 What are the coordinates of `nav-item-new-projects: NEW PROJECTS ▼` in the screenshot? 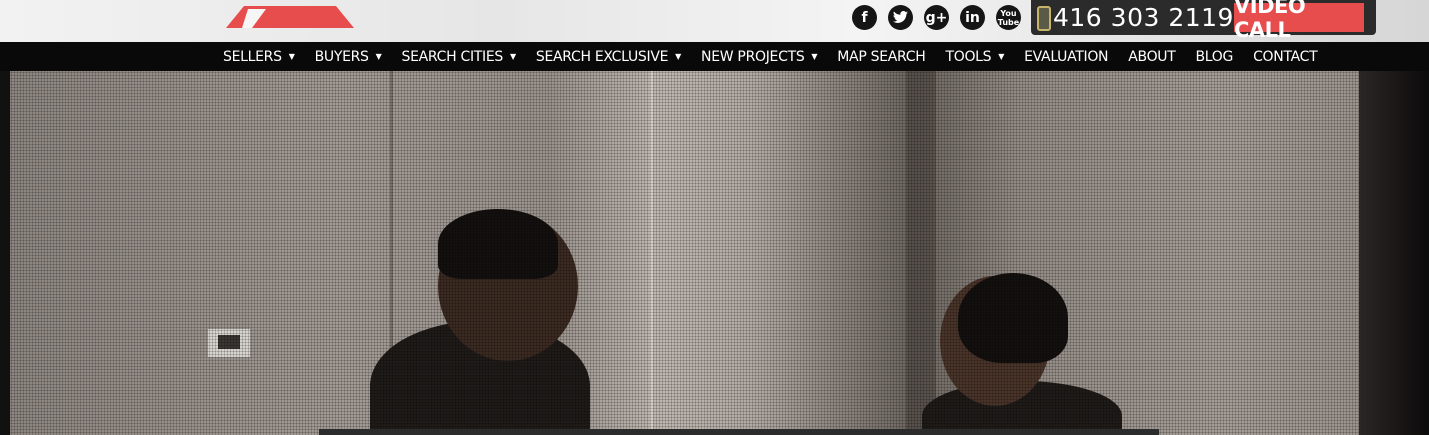 It's located at (759, 56).